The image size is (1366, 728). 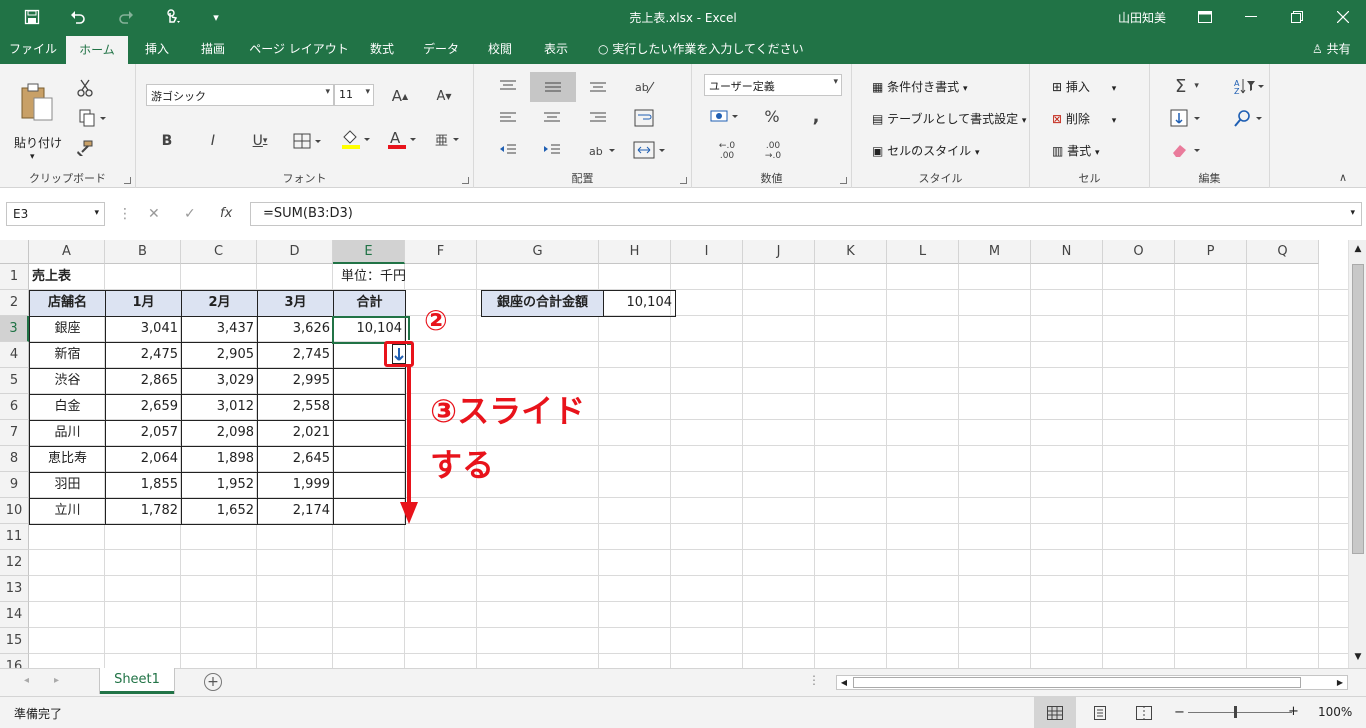 I want to click on sales-value-cell: 2,645, so click(x=295, y=459).